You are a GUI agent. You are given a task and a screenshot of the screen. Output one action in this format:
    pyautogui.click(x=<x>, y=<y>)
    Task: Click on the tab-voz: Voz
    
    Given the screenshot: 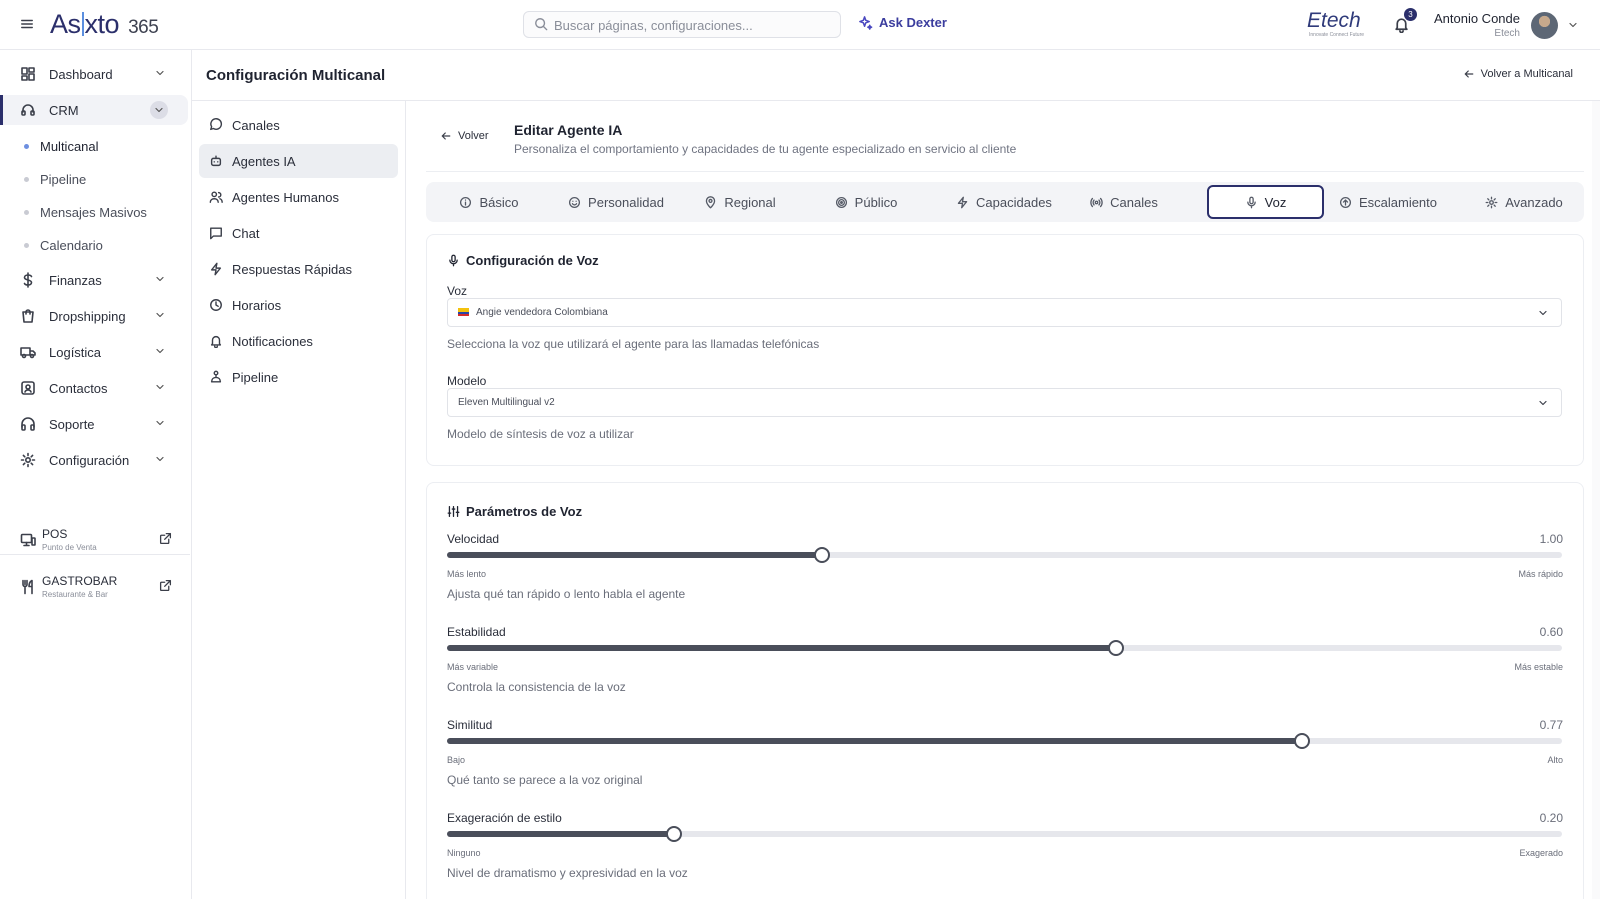 What is the action you would take?
    pyautogui.click(x=1265, y=202)
    